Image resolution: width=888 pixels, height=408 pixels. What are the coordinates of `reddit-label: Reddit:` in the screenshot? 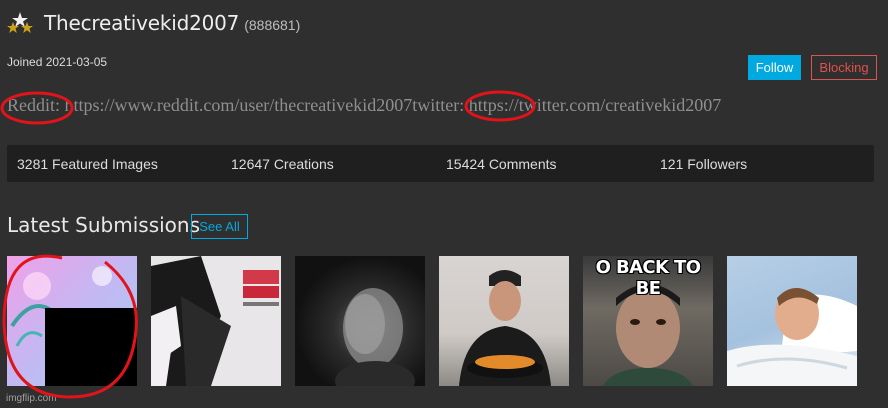 It's located at (33, 105).